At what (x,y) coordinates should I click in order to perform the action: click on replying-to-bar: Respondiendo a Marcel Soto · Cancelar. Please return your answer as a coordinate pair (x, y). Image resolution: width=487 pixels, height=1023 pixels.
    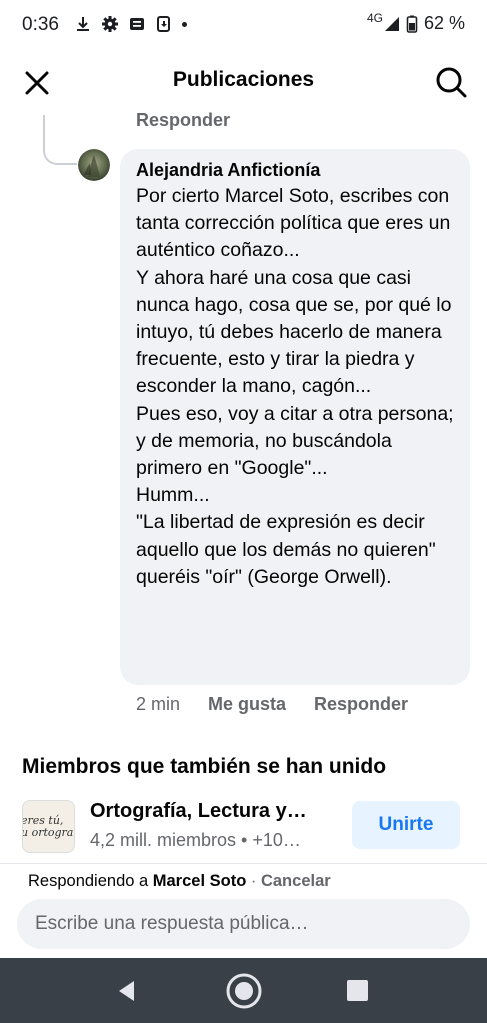
    Looking at the image, I should click on (179, 881).